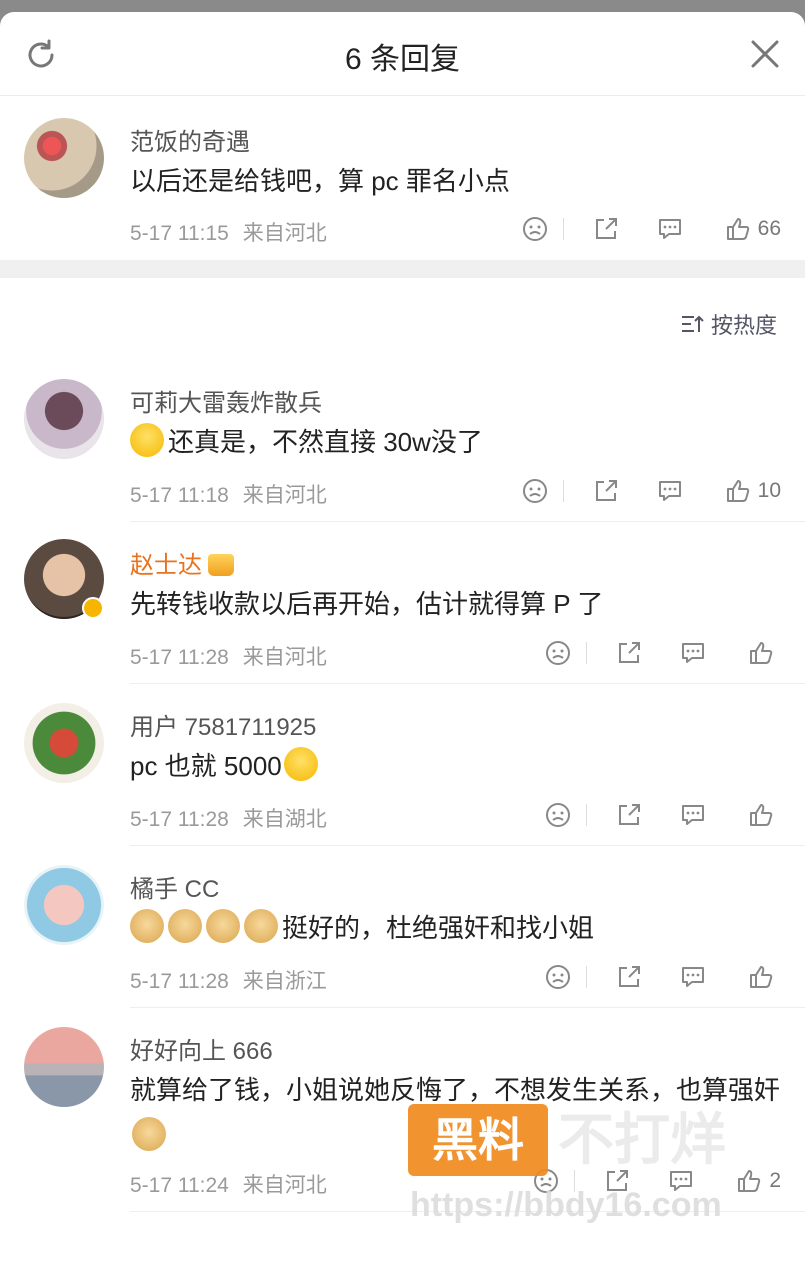 This screenshot has height=1280, width=805. I want to click on watermark-box: 黑料, so click(478, 1140).